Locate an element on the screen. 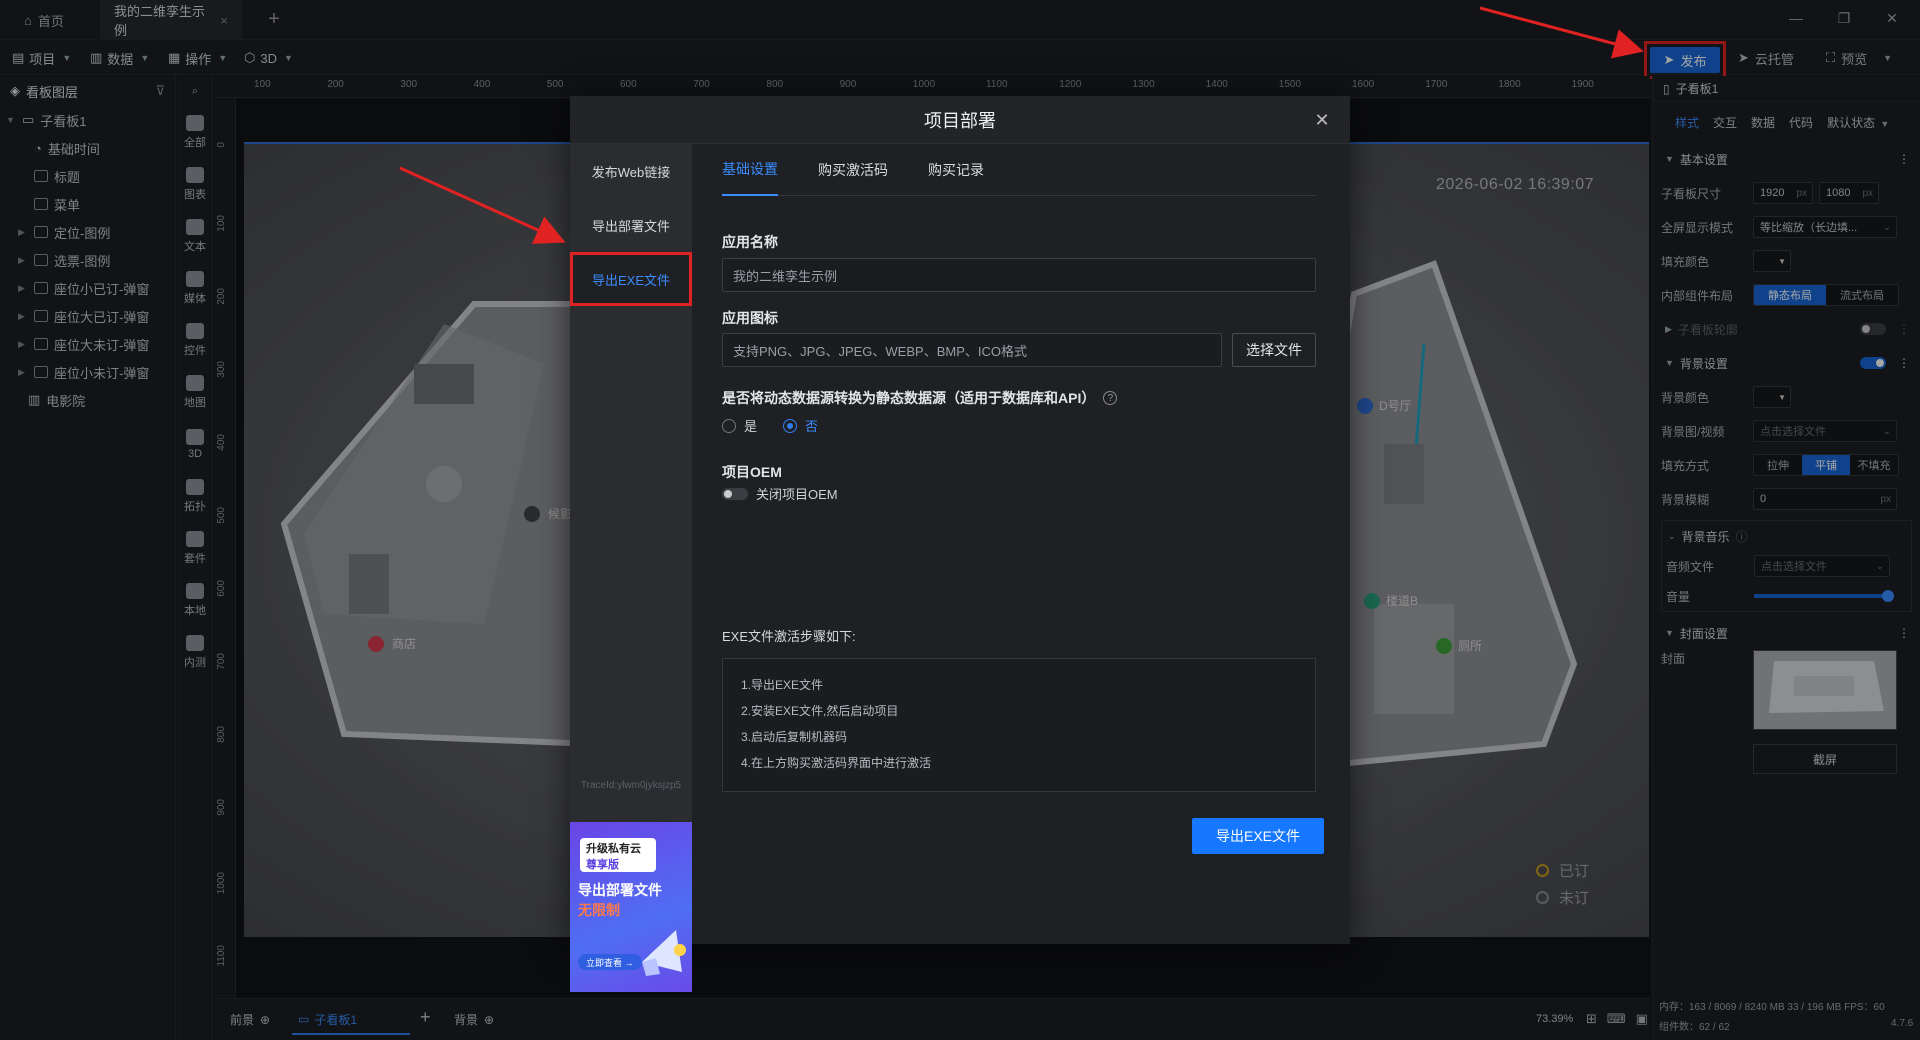  nav-label: 导出部署文件 is located at coordinates (630, 226).